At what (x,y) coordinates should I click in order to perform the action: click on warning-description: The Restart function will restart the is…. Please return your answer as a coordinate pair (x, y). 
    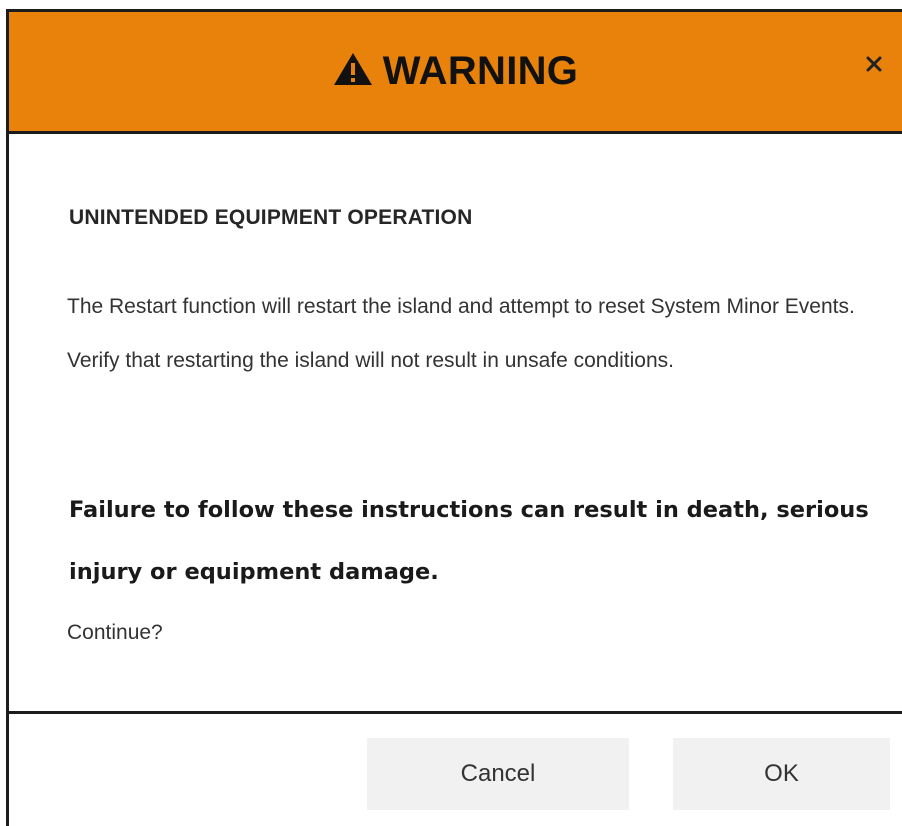
    Looking at the image, I should click on (461, 333).